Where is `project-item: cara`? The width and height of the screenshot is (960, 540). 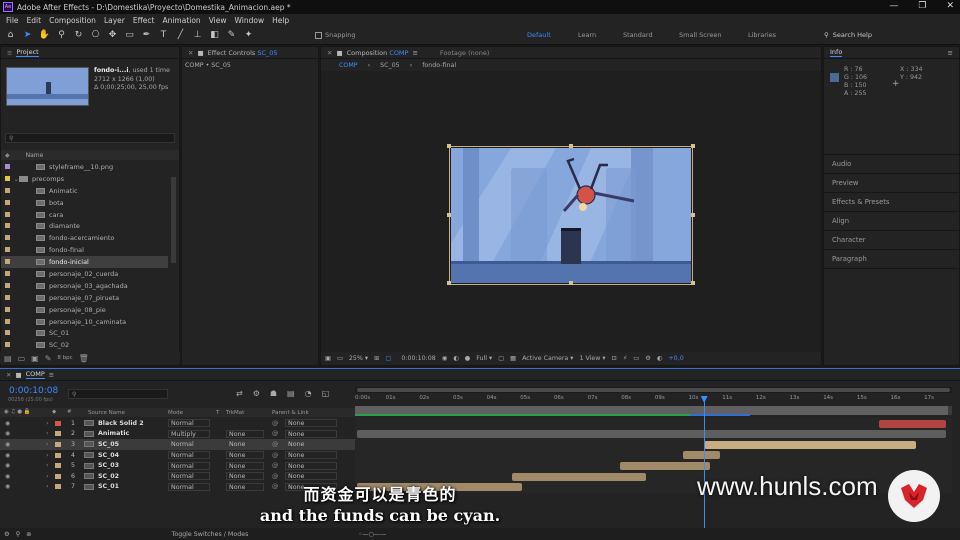
project-item: cara is located at coordinates (84, 215).